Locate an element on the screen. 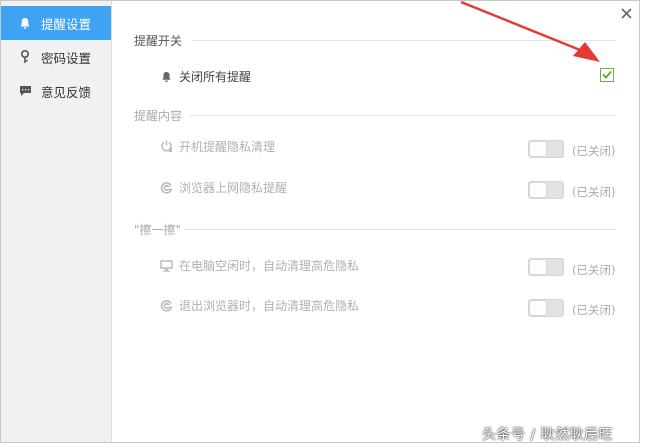  row-label: 开机提醒隐私清理 is located at coordinates (227, 147).